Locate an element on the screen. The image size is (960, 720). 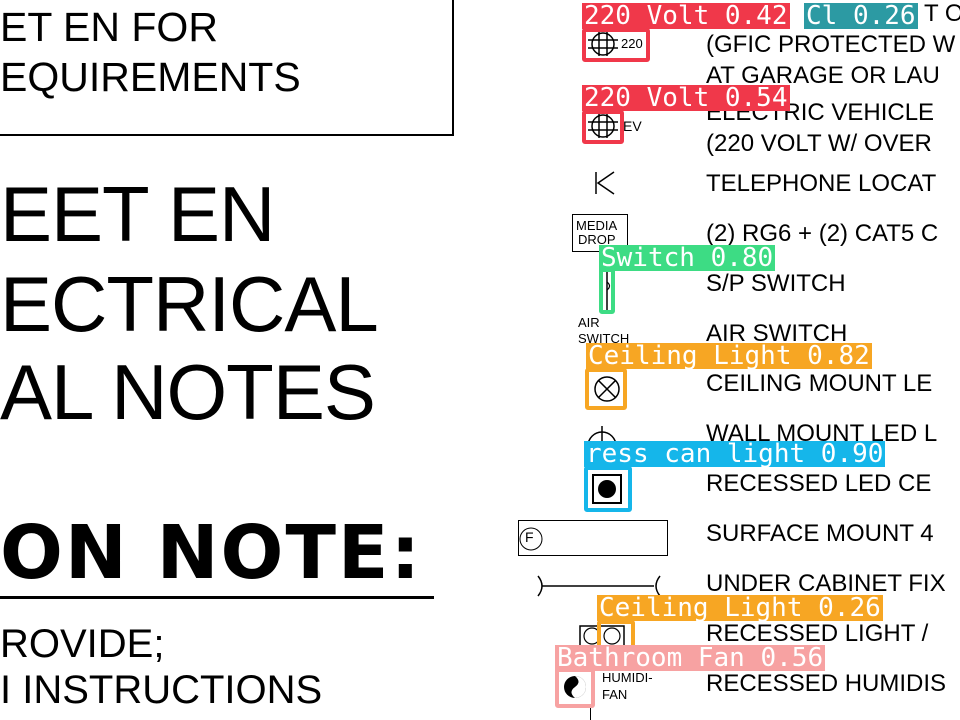
detection-label-2: 220 Volt 0.54 is located at coordinates (686, 98).